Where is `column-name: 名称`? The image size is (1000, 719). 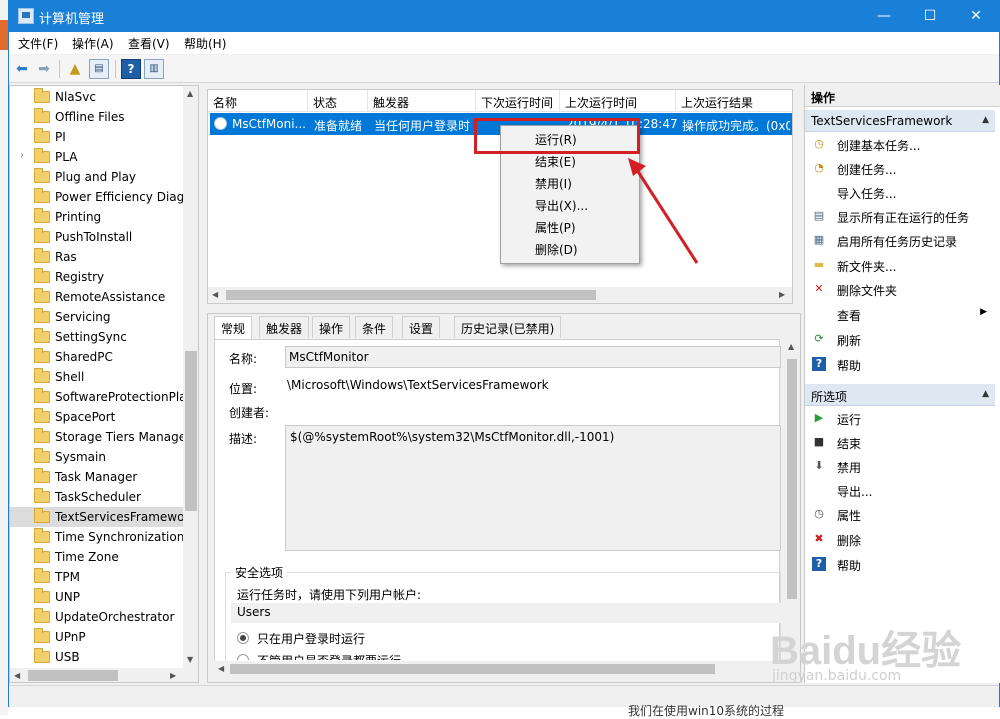
column-name: 名称 is located at coordinates (258, 101).